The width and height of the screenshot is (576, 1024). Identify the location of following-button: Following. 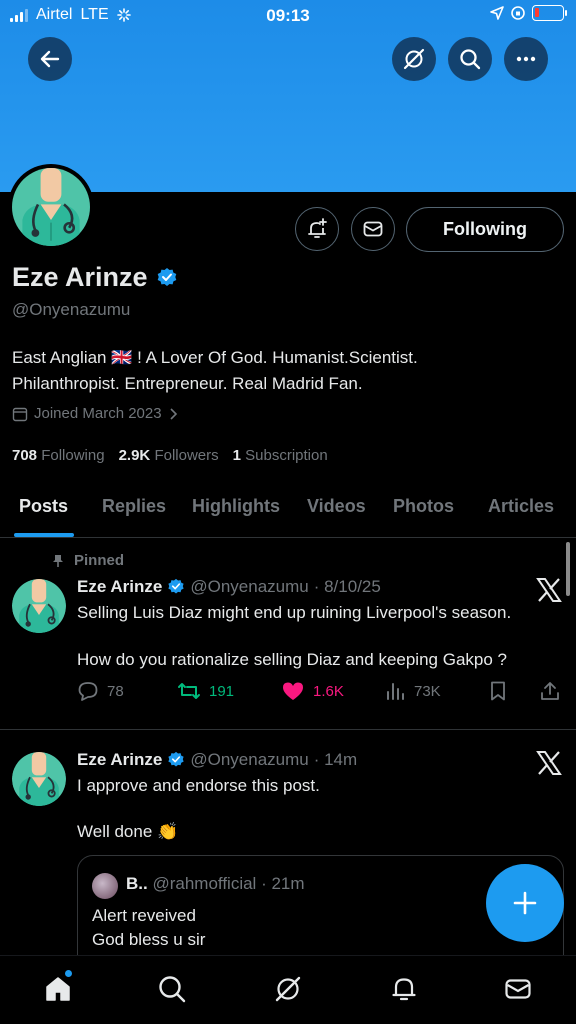
(485, 229).